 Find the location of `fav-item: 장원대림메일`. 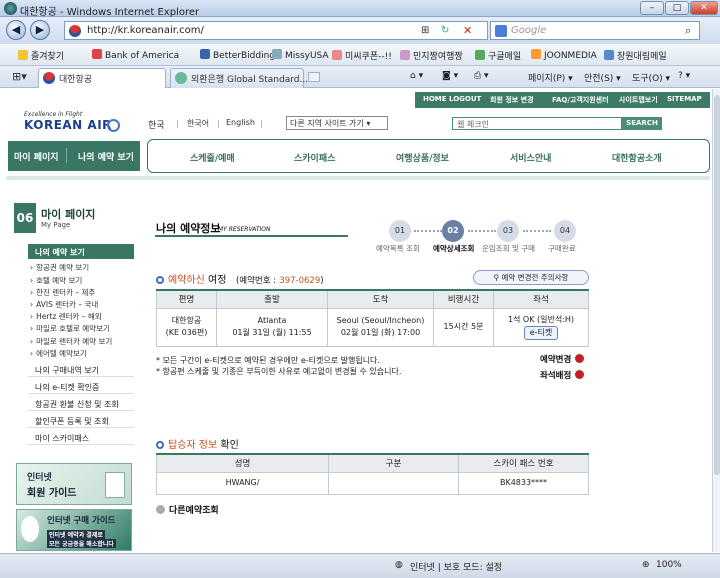

fav-item: 장원대림메일 is located at coordinates (635, 55).